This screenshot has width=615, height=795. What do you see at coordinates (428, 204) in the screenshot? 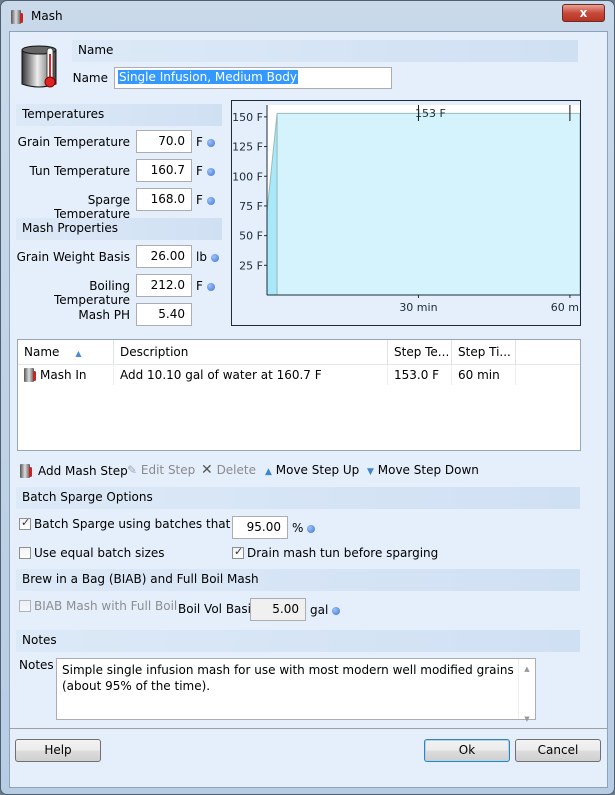
I see `step-area` at bounding box center [428, 204].